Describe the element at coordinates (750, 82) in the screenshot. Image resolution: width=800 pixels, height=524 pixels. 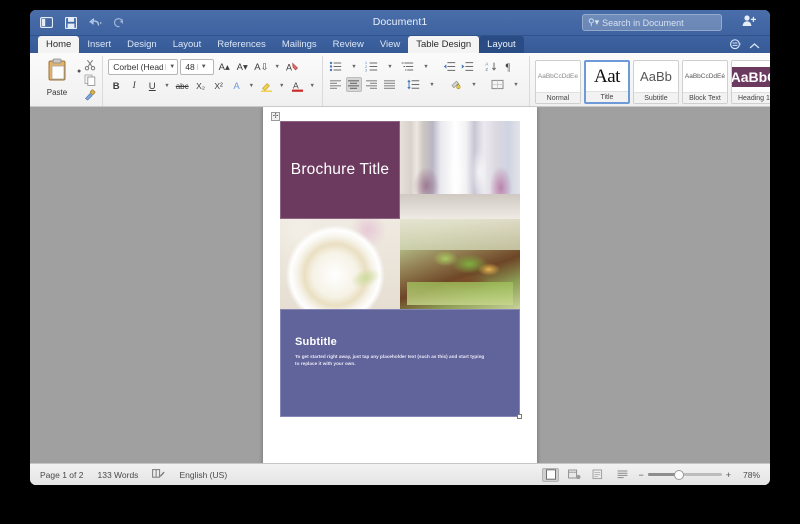
I see `style-heading-1: AaBbC Heading 1` at that location.